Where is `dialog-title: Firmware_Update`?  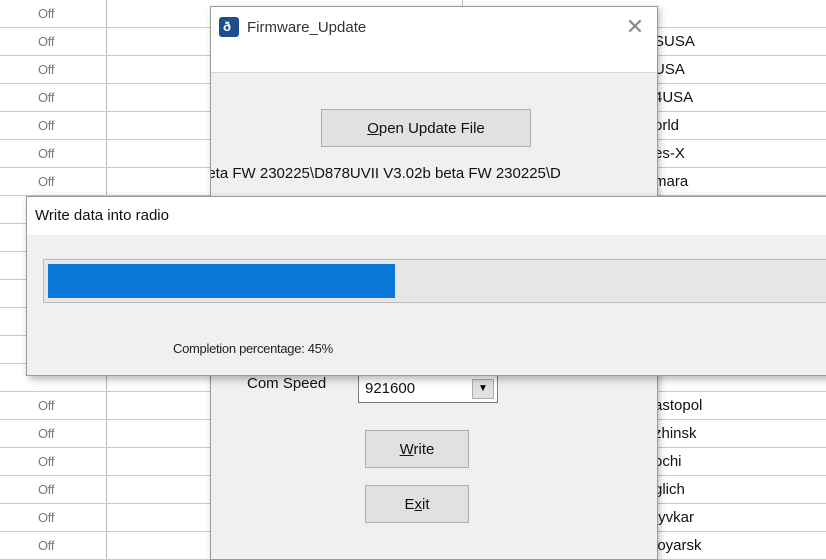 dialog-title: Firmware_Update is located at coordinates (307, 27).